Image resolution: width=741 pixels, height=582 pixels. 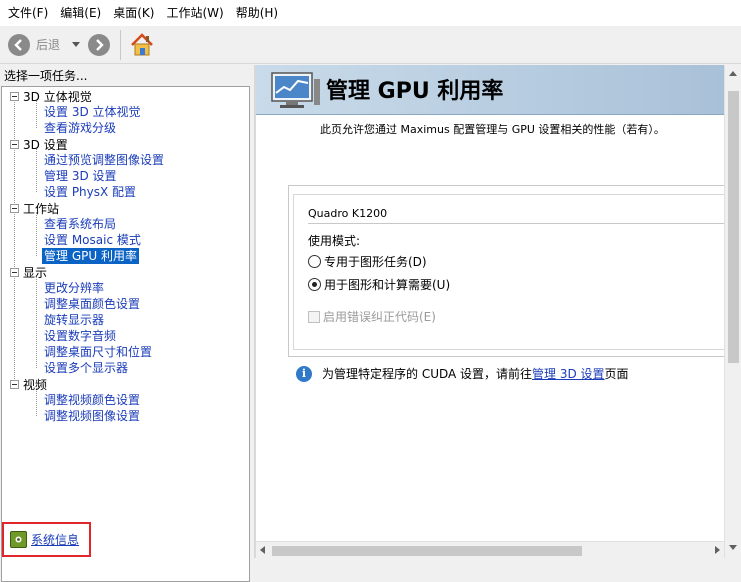 What do you see at coordinates (427, 551) in the screenshot?
I see `horizontal-scroll-thumb` at bounding box center [427, 551].